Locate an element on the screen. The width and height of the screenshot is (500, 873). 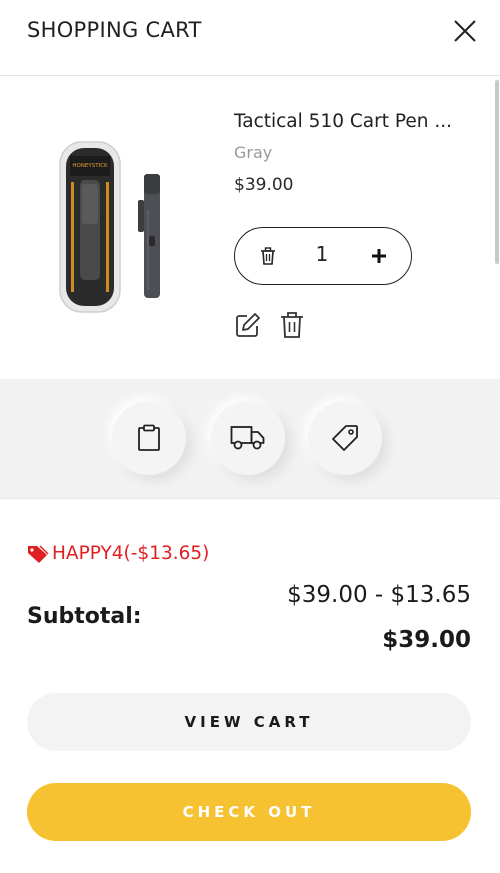
shipping-estimate-button is located at coordinates (248, 438).